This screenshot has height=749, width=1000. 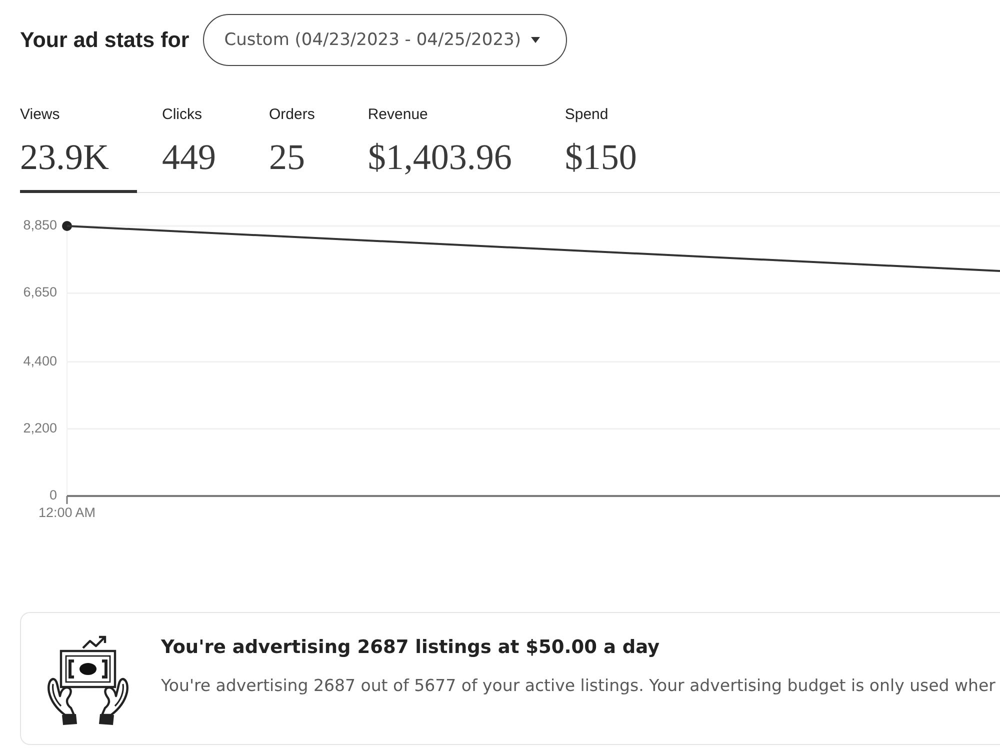 What do you see at coordinates (586, 115) in the screenshot?
I see `stat-label: Spend` at bounding box center [586, 115].